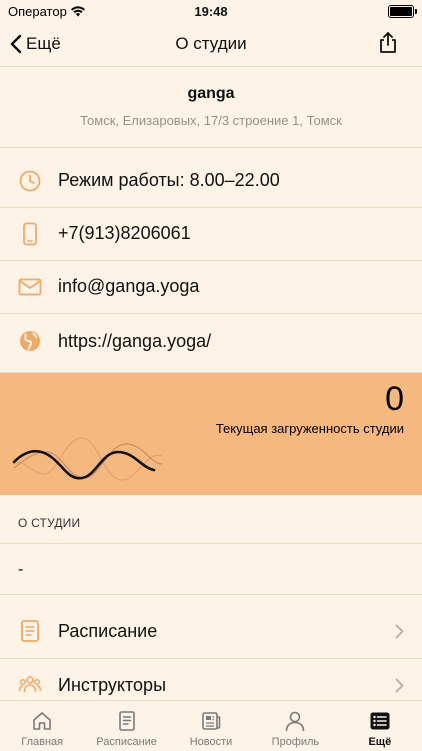  Describe the element at coordinates (30, 287) in the screenshot. I see `mail-icon` at that location.